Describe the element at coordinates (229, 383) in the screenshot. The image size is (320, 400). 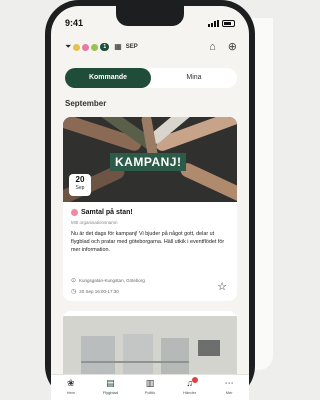
I see `more-icon: ⋯` at that location.